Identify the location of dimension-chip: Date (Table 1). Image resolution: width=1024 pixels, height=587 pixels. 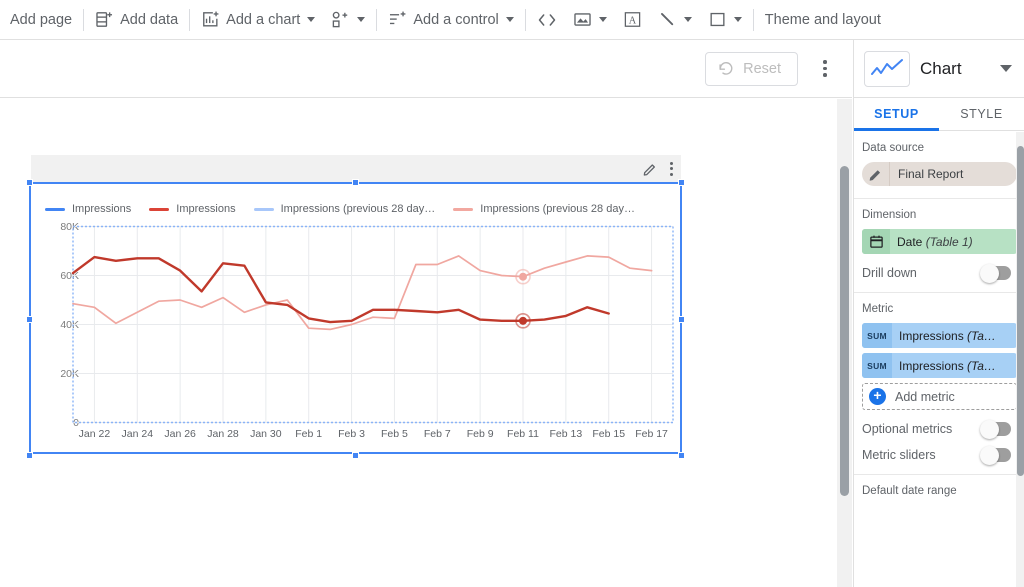
(939, 241).